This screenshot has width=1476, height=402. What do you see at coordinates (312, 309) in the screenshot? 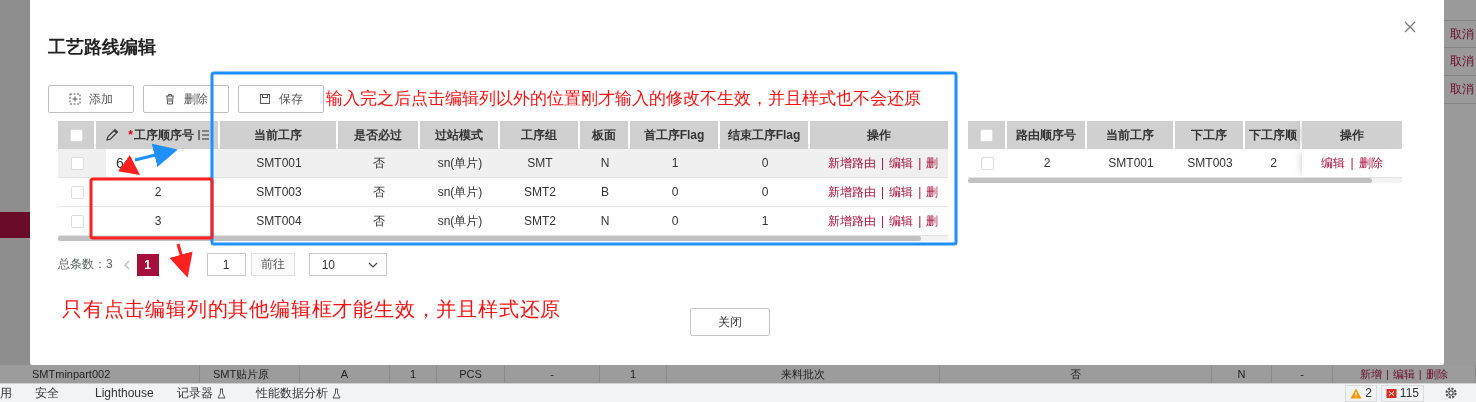
I see `annotation-text: 只有点击编辑列的其他编辑框才能生效，并且样式还原` at bounding box center [312, 309].